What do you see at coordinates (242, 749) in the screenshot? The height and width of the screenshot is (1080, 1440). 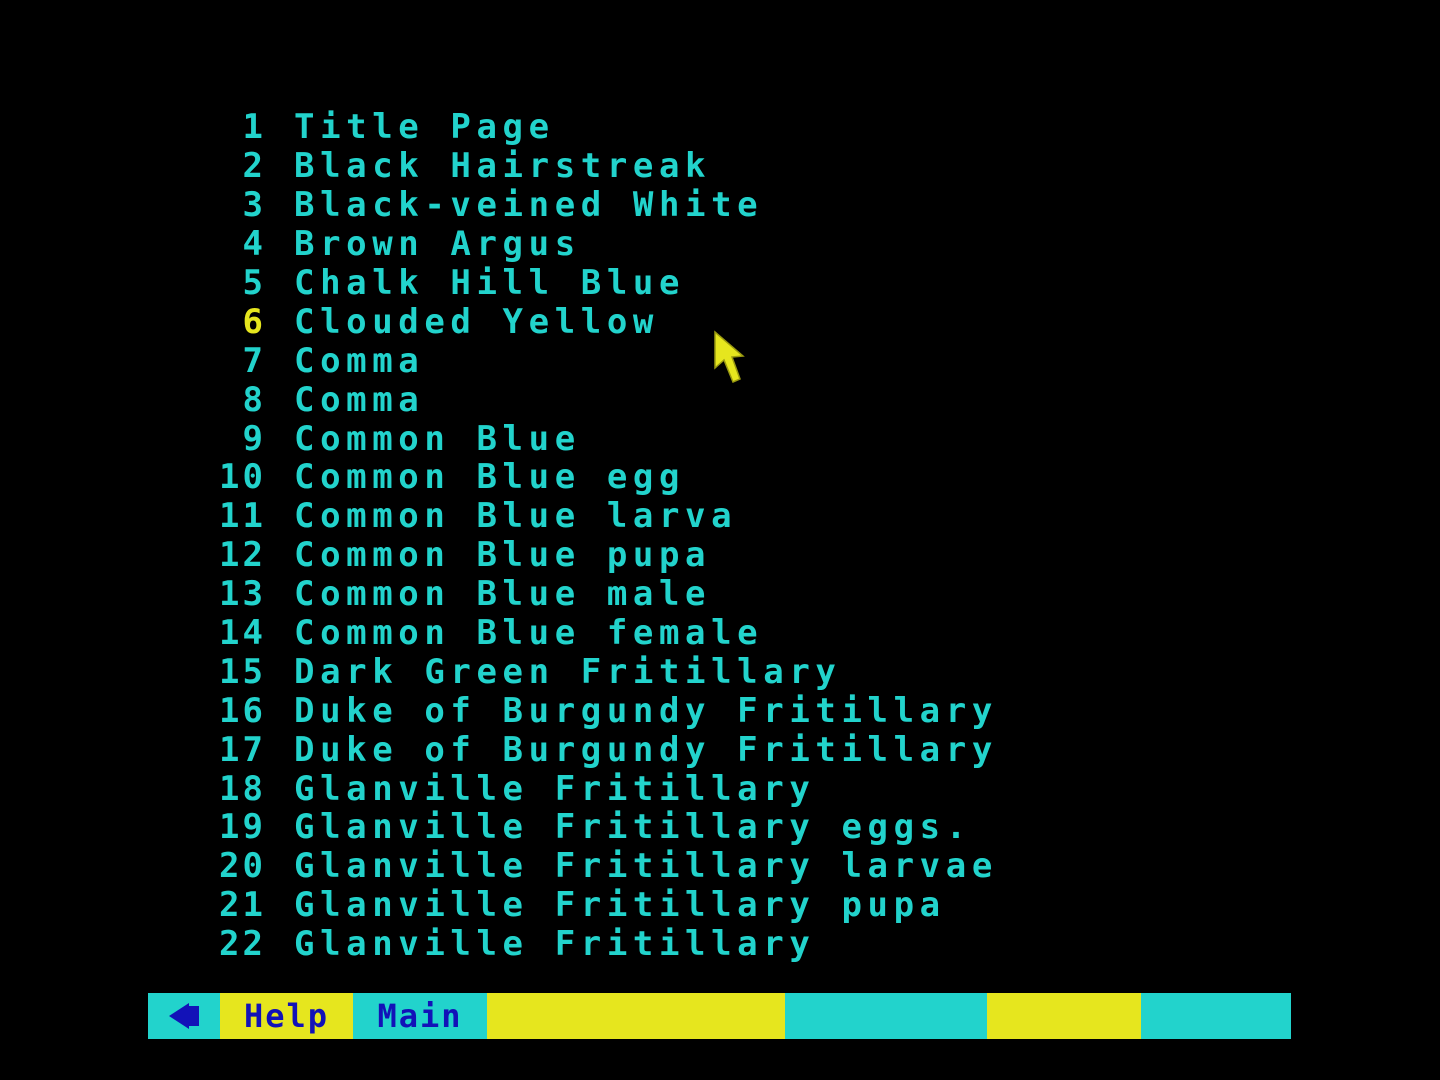 I see `list-item-number: 17` at bounding box center [242, 749].